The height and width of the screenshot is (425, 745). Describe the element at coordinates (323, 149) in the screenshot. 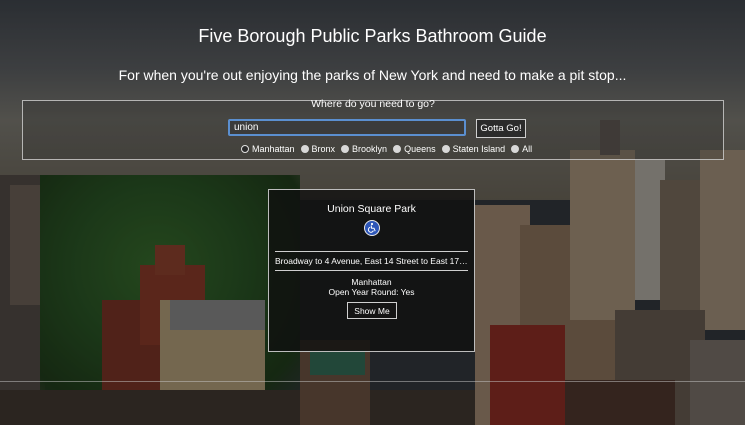

I see `radio-label: Bronx` at that location.